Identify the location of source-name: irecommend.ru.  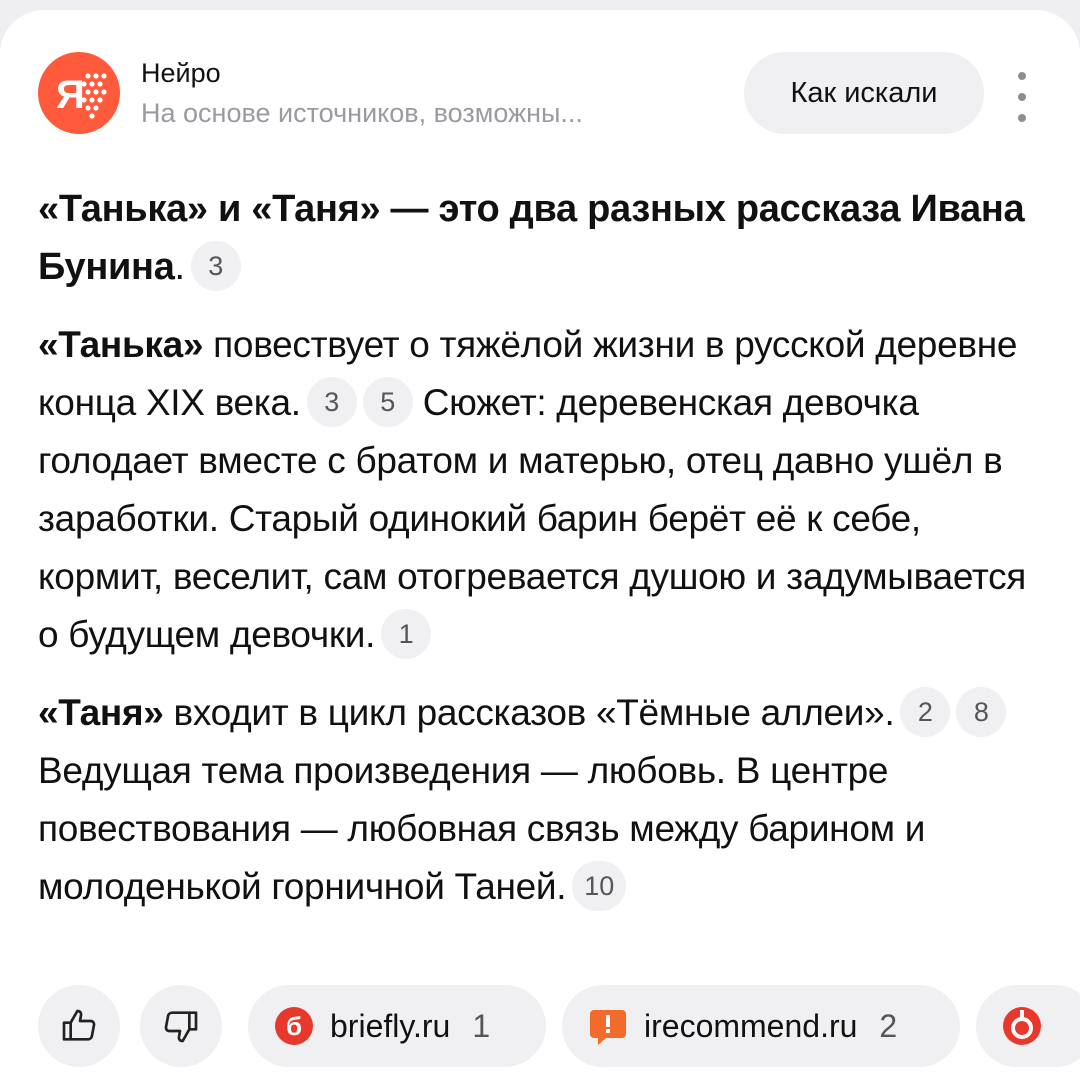
(751, 1025).